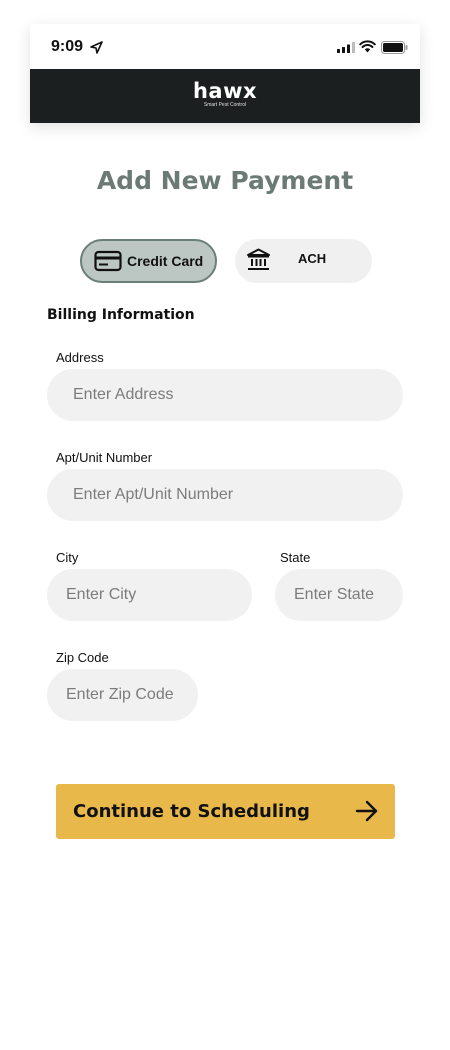  Describe the element at coordinates (225, 105) in the screenshot. I see `logo-tagline: Smart Pest Control` at that location.